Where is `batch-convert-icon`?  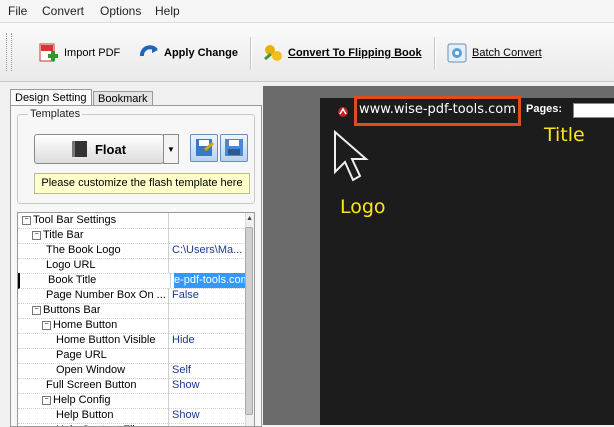 batch-convert-icon is located at coordinates (457, 53).